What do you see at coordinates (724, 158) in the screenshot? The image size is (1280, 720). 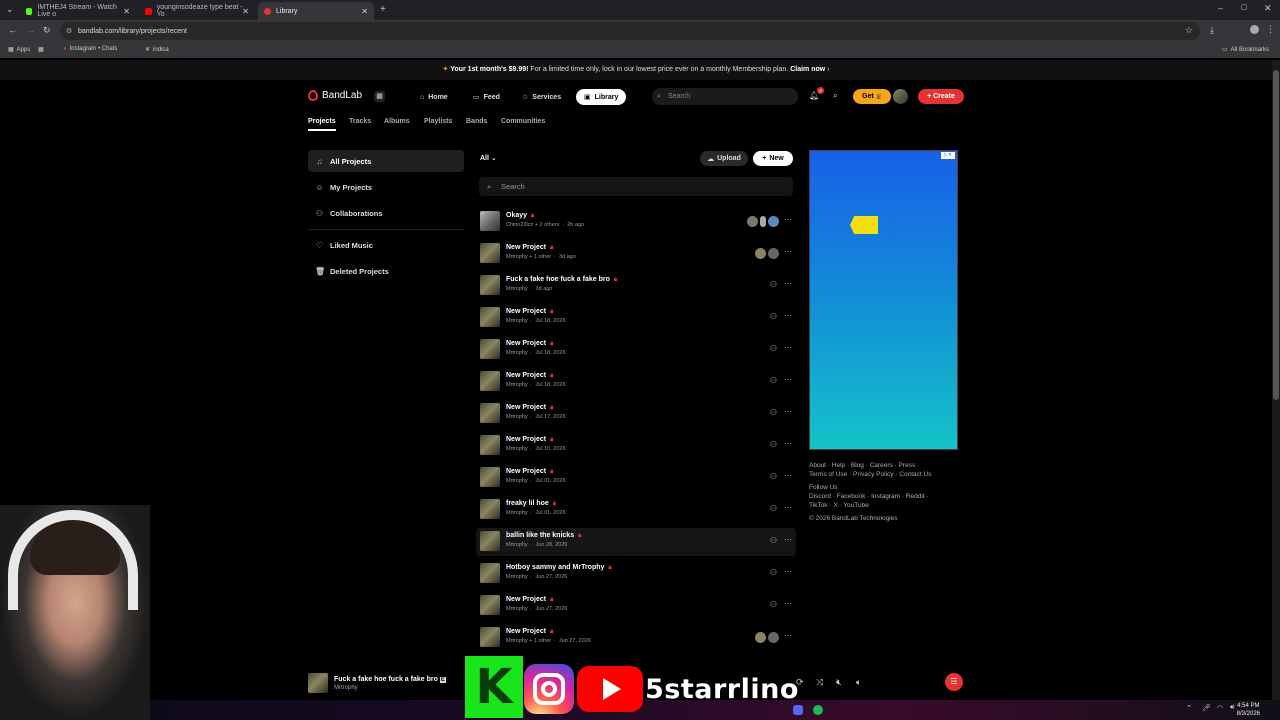 I see `upload-button: ☁ Upload` at bounding box center [724, 158].